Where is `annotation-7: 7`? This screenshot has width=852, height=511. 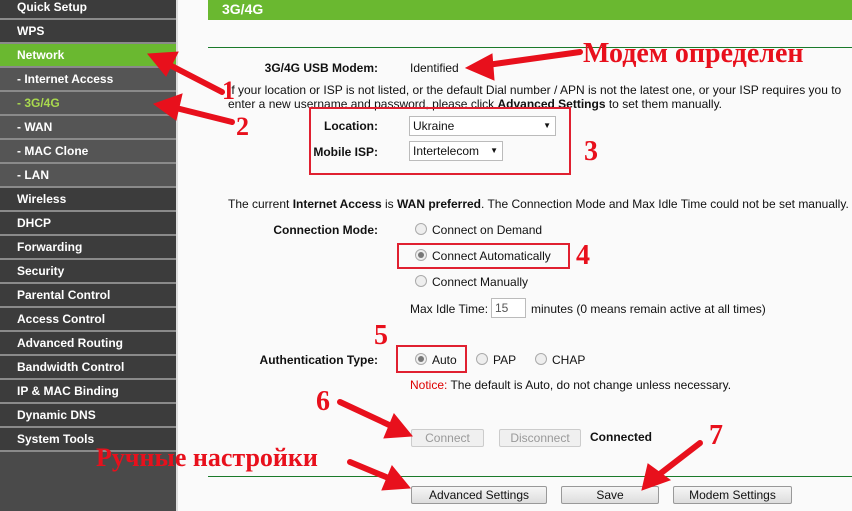 annotation-7: 7 is located at coordinates (716, 435).